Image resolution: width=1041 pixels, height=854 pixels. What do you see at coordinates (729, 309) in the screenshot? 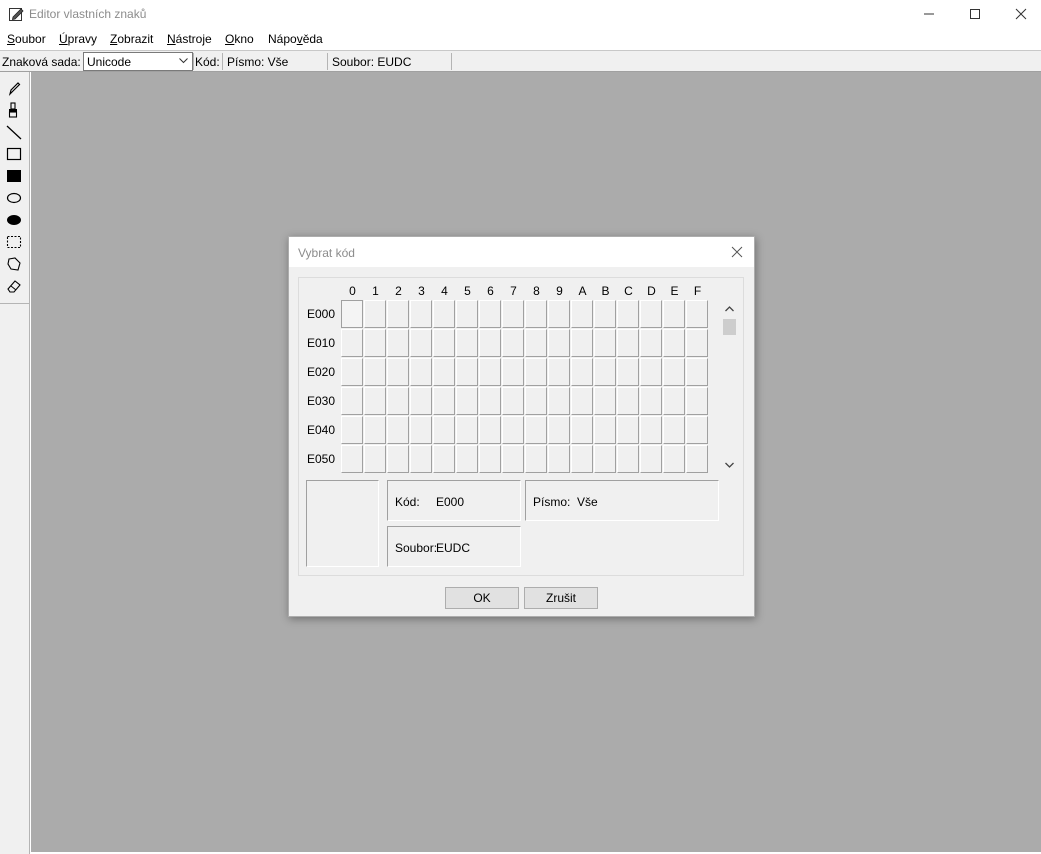
I see `scroll-up-button` at bounding box center [729, 309].